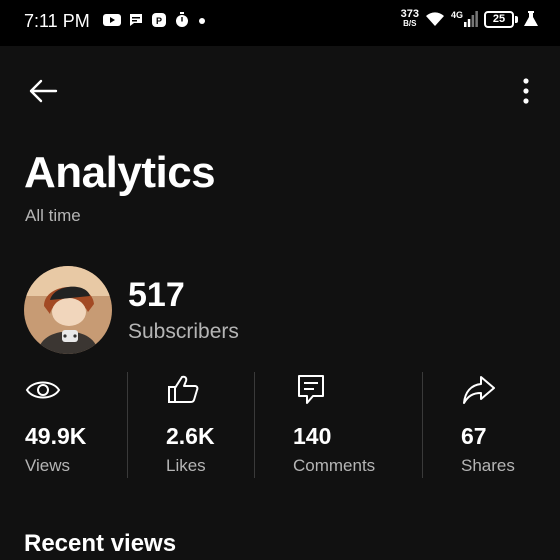 The width and height of the screenshot is (560, 560). I want to click on battery-icon: 25, so click(501, 19).